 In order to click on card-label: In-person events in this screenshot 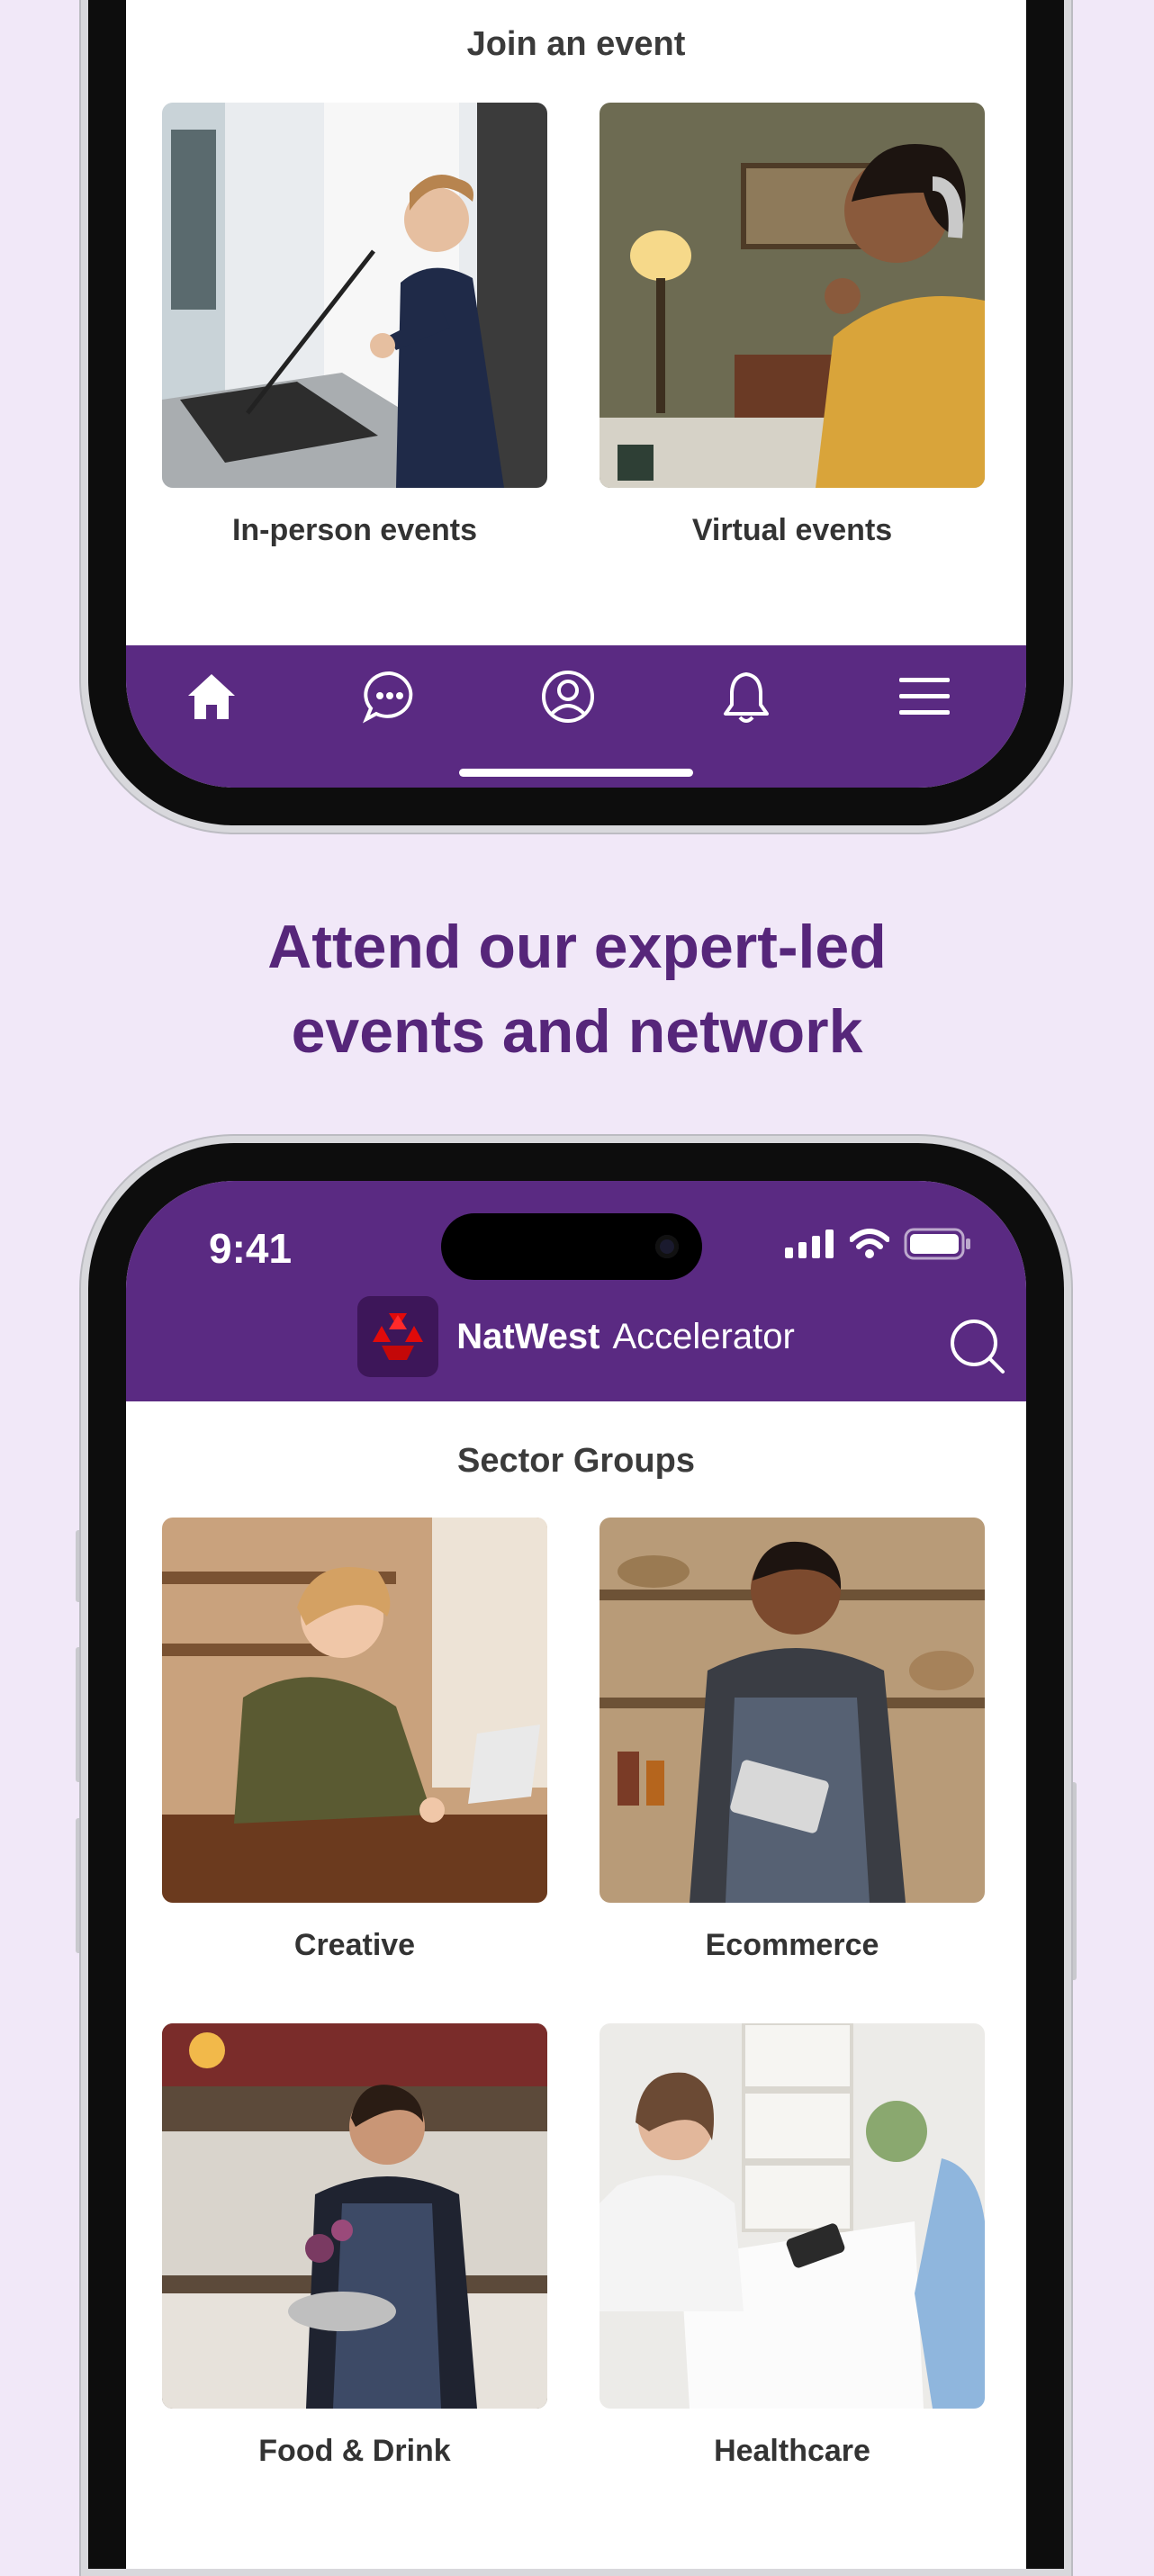, I will do `click(354, 530)`.